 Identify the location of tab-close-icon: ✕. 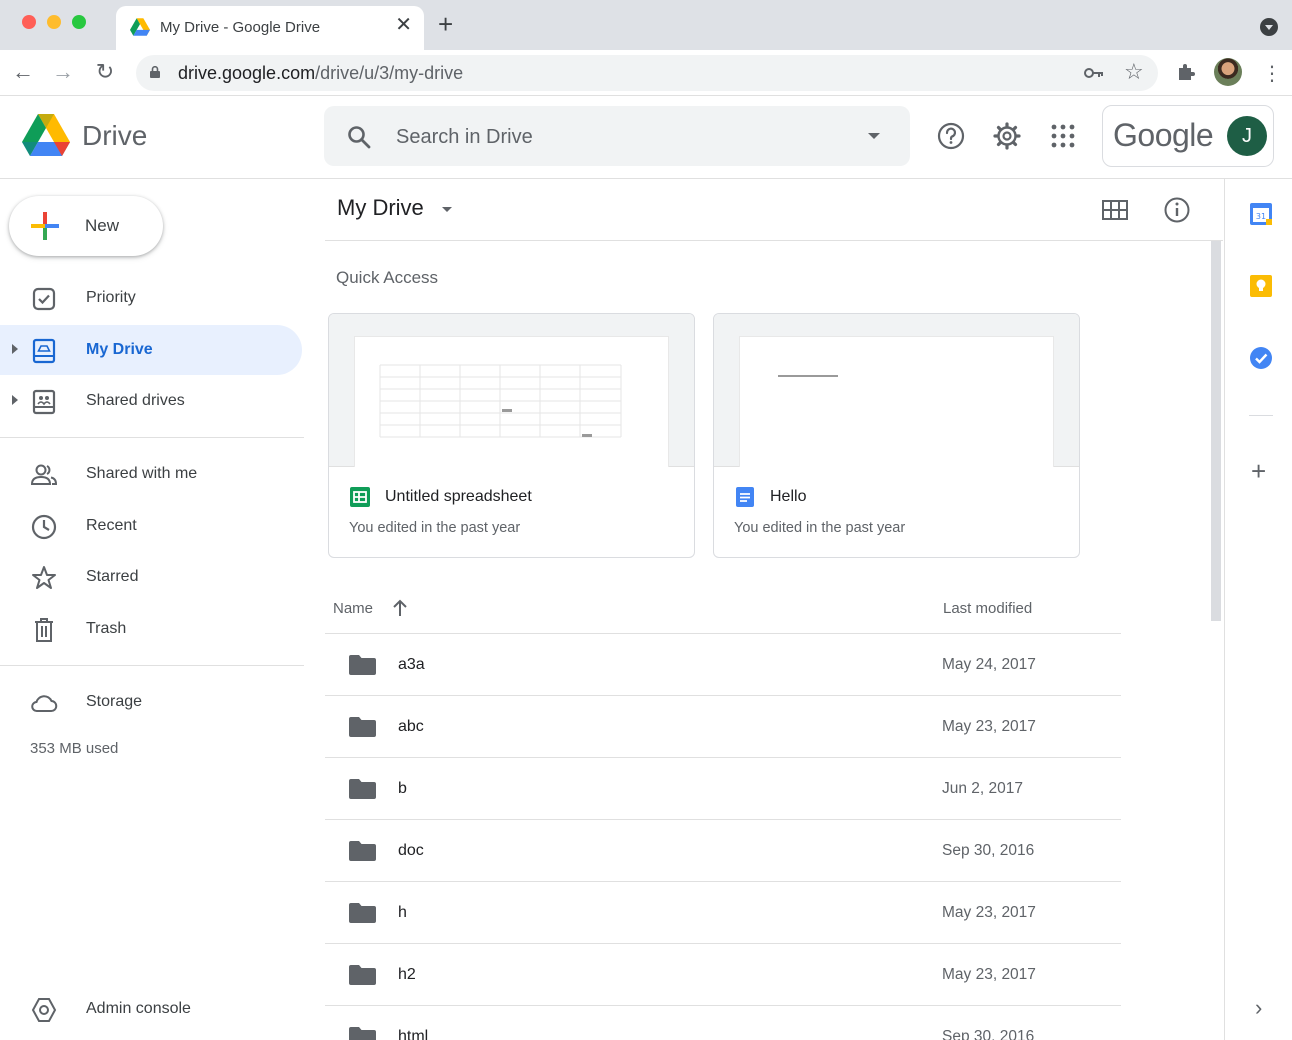
(403, 25).